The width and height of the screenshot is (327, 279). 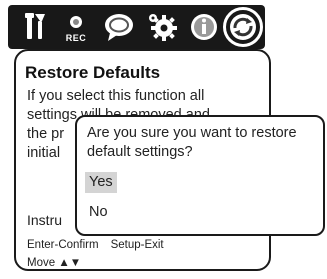 I want to click on menu-tab-bar: REC, so click(x=136, y=27).